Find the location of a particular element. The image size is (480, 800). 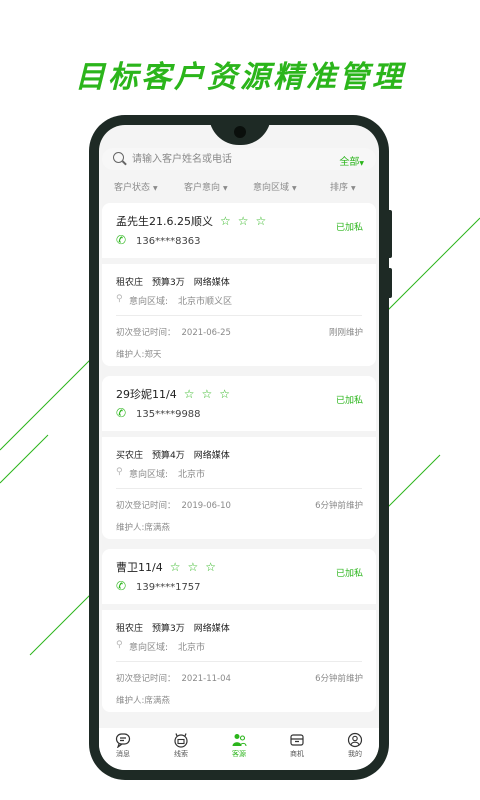

tab-label: 线索 is located at coordinates (181, 754).